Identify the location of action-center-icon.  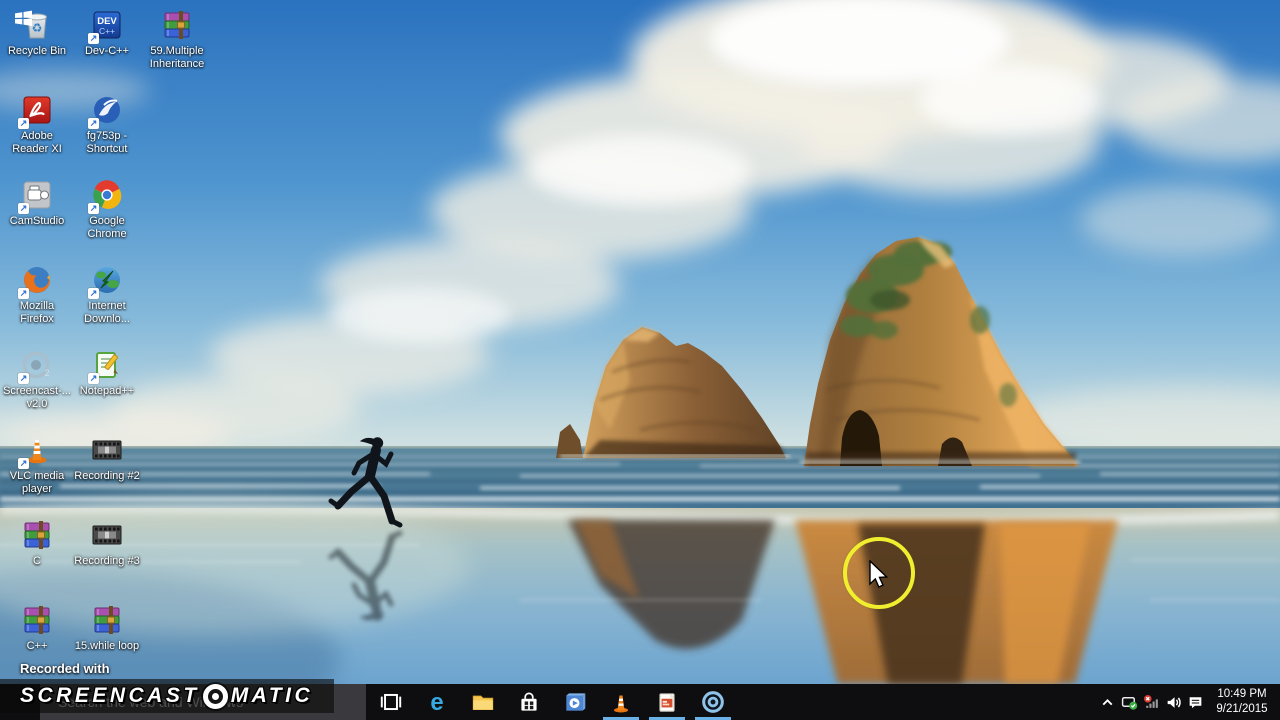
(1195, 702).